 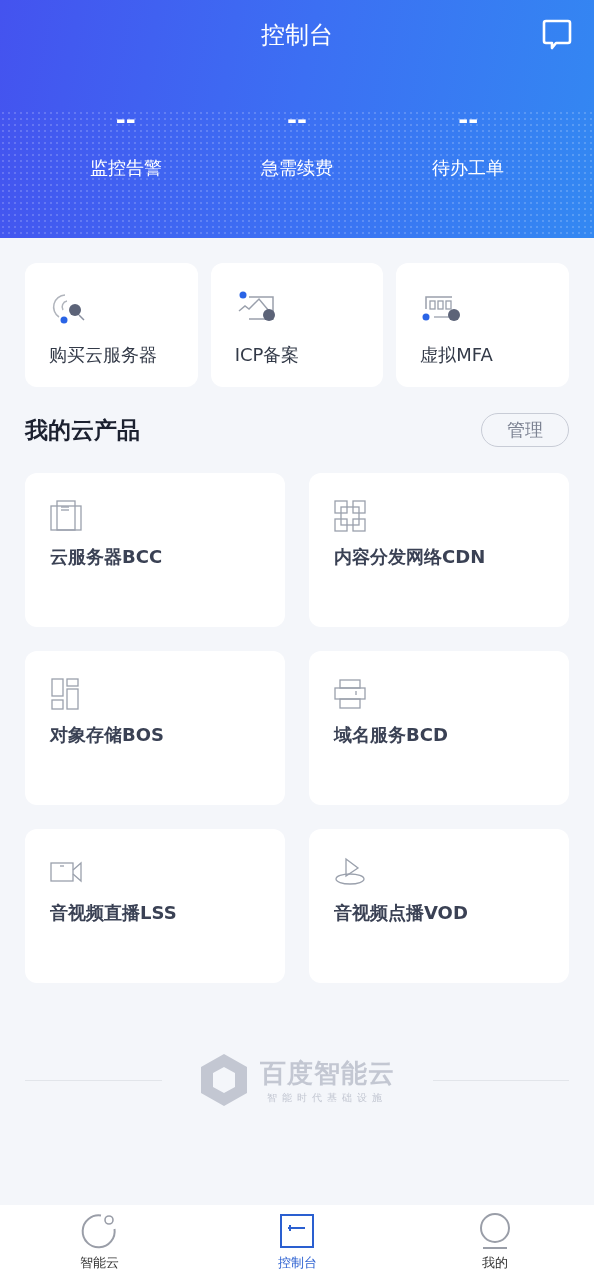 I want to click on message-icon, so click(x=557, y=35).